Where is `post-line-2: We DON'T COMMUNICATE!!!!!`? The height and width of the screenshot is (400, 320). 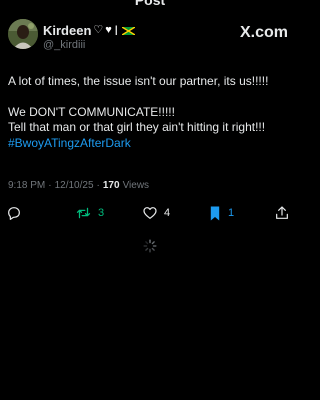
post-line-2: We DON'T COMMUNICATE!!!!! is located at coordinates (91, 111).